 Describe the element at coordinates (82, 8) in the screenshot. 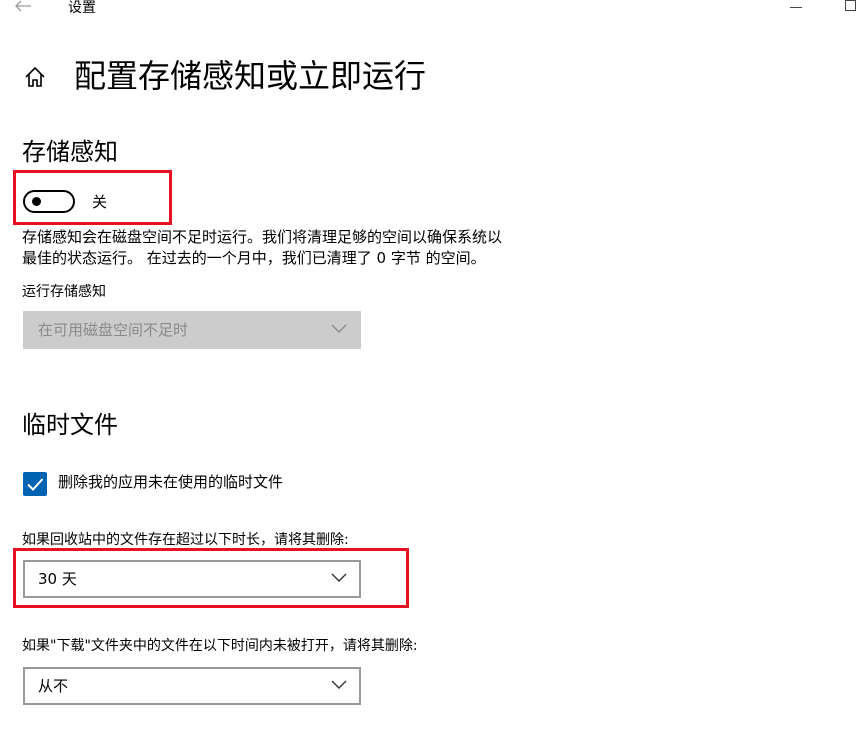

I see `window-title: 设置` at that location.